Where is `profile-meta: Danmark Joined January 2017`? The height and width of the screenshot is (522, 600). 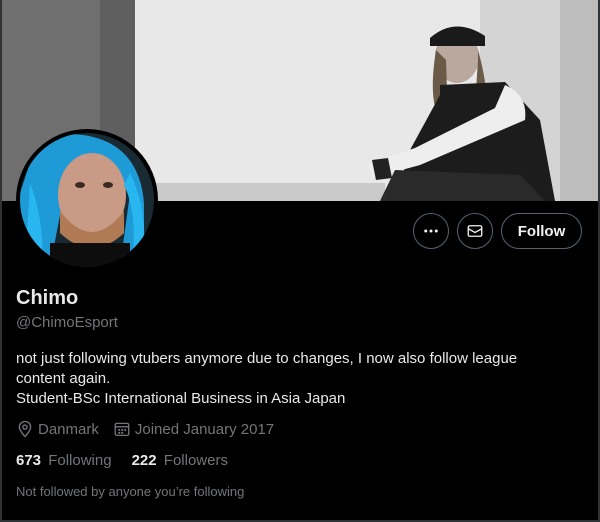
profile-meta: Danmark Joined January 2017 is located at coordinates (152, 429).